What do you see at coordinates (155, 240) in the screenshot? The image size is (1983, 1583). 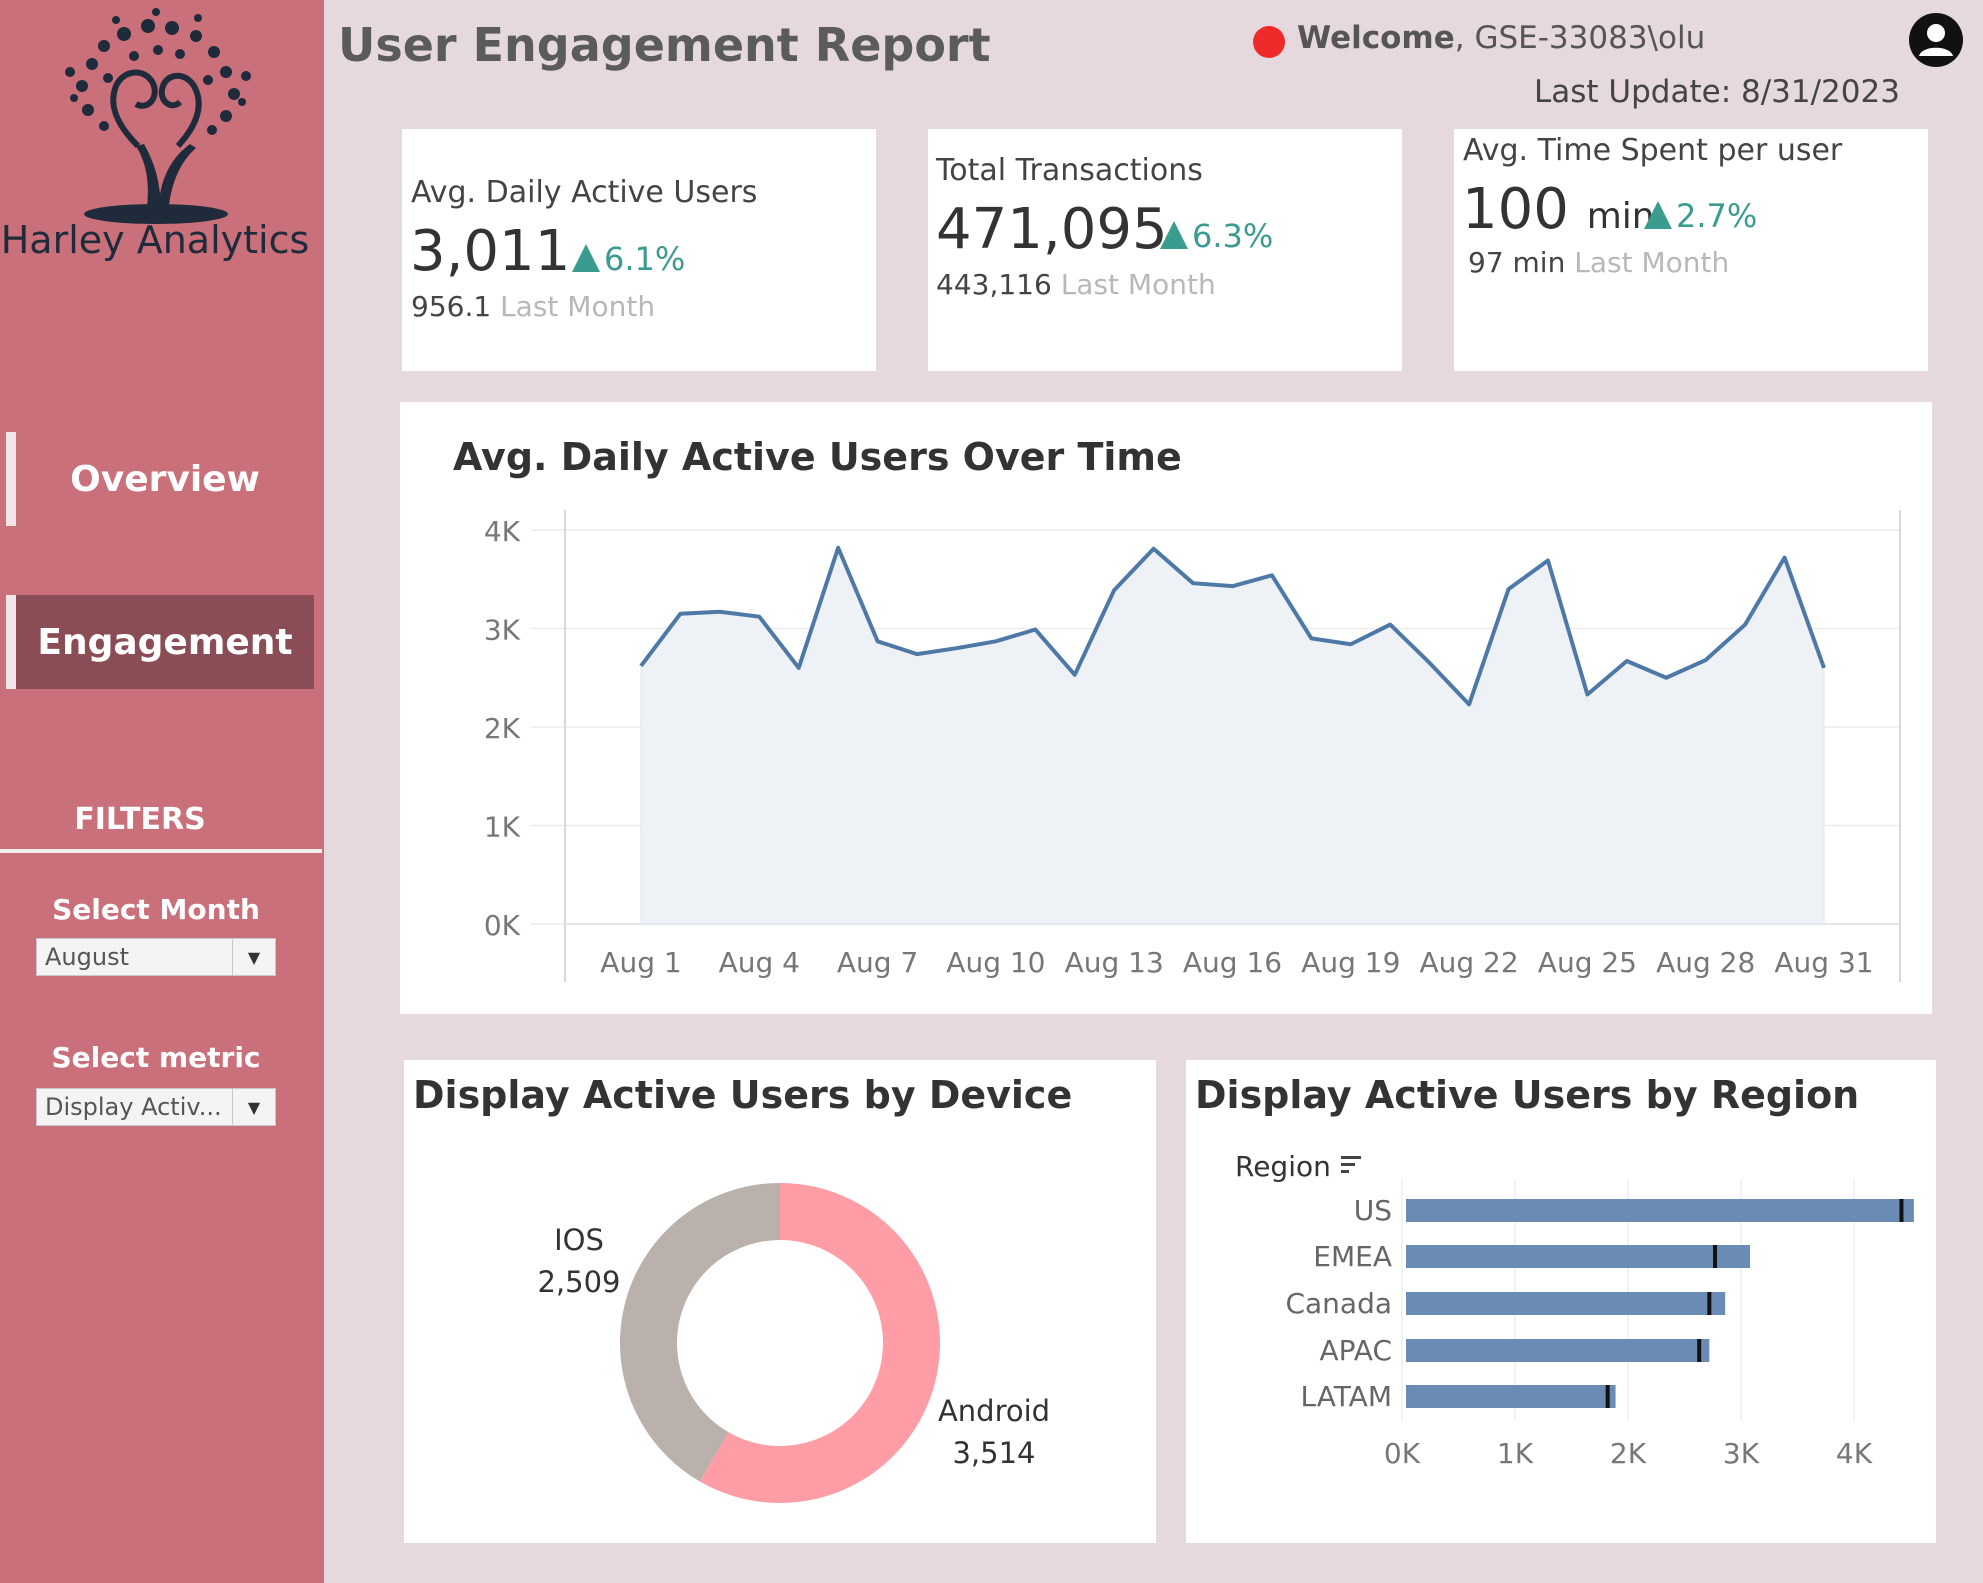 I see `logo-text: Harley Analytics` at bounding box center [155, 240].